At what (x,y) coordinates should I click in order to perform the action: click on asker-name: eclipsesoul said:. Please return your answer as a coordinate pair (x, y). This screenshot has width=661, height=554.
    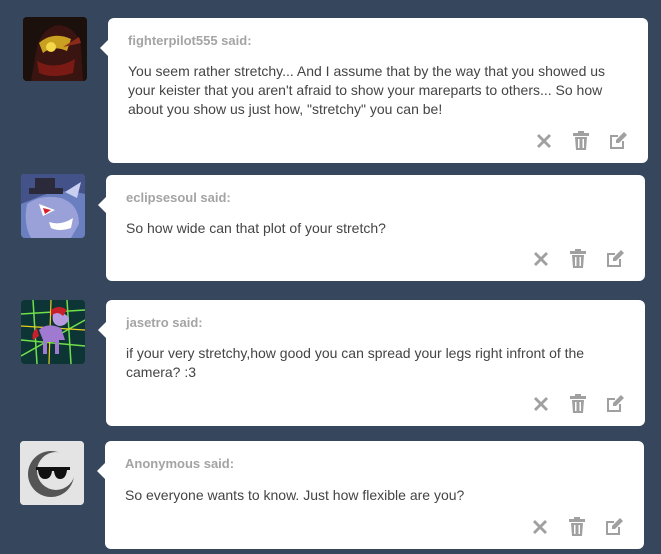
    Looking at the image, I should click on (178, 197).